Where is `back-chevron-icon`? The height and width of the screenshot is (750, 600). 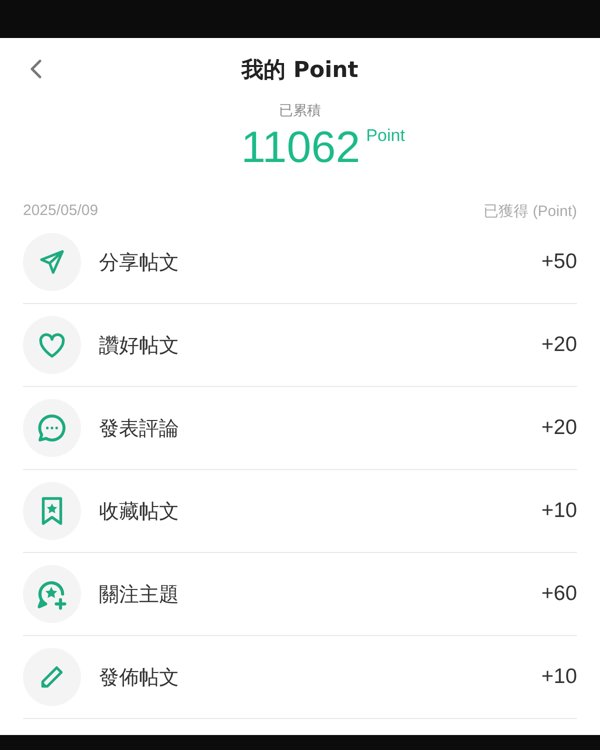 back-chevron-icon is located at coordinates (36, 69).